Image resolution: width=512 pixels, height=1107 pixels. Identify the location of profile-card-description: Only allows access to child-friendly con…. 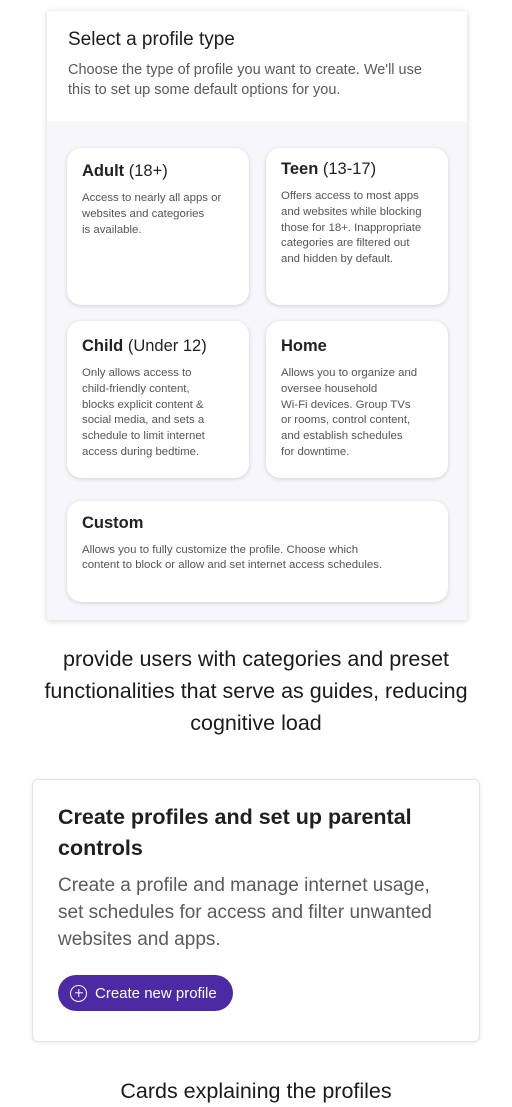
(143, 412).